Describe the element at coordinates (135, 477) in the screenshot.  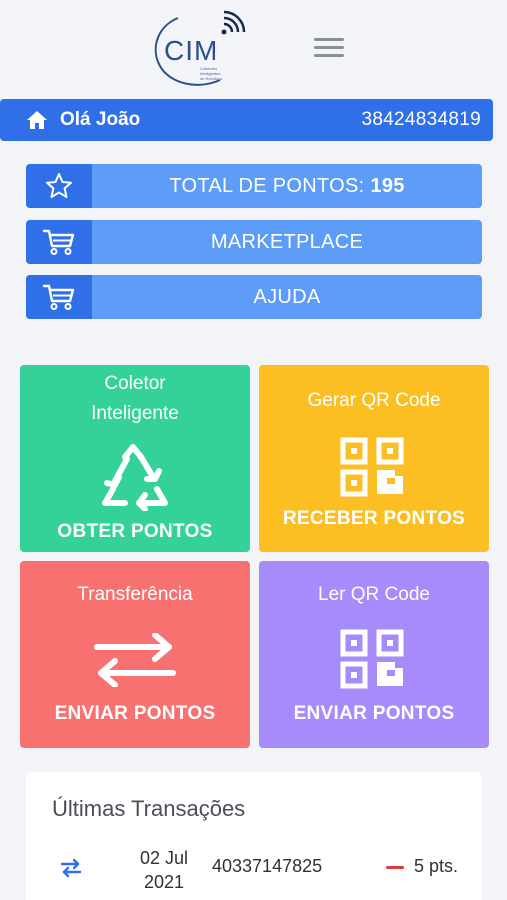
I see `recycle-icon` at that location.